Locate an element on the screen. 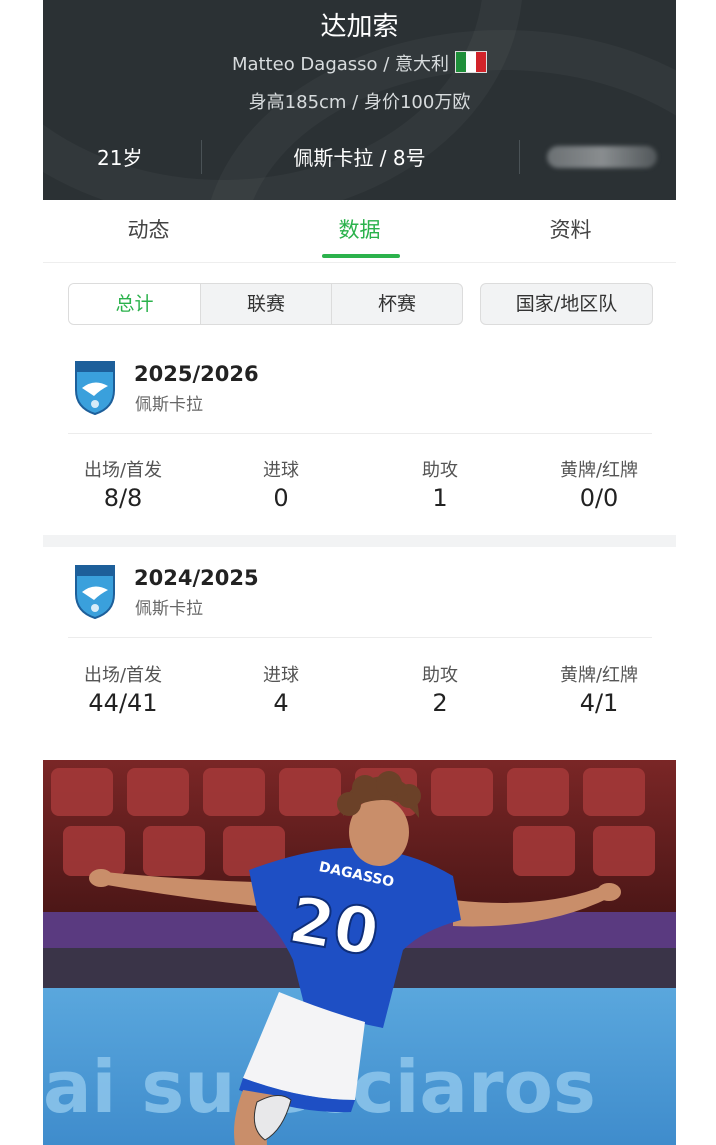 The width and height of the screenshot is (716, 1145). stat-value: 44/41 is located at coordinates (123, 703).